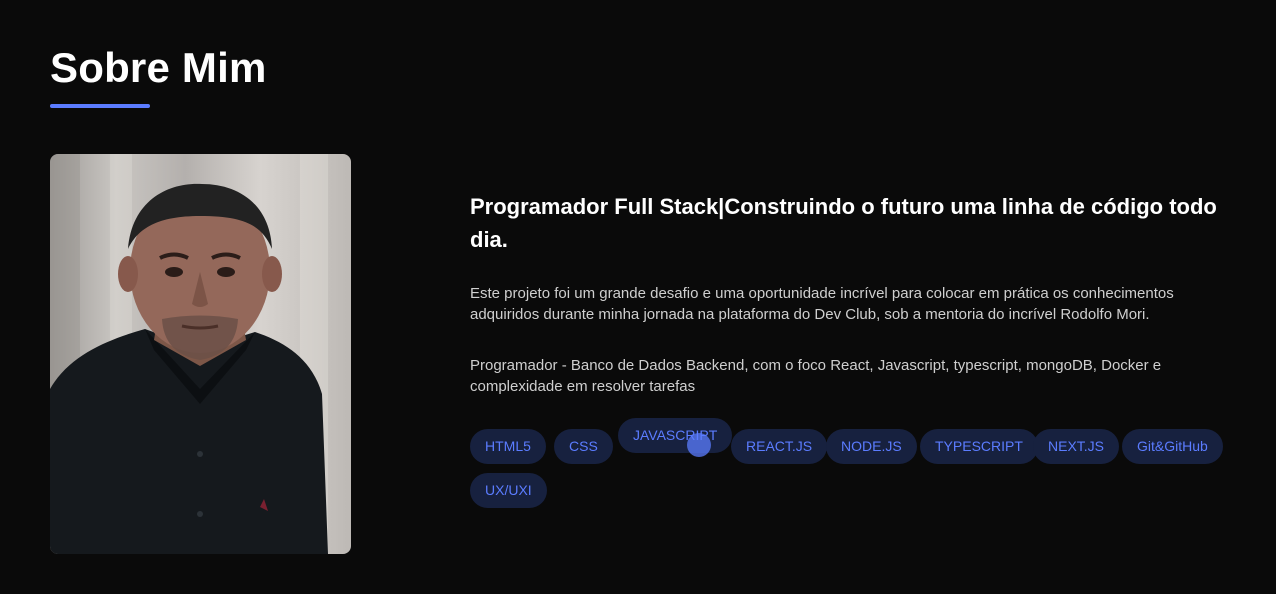 The image size is (1276, 594). Describe the element at coordinates (779, 446) in the screenshot. I see `skill-tag-reactjs: REACT.JS` at that location.